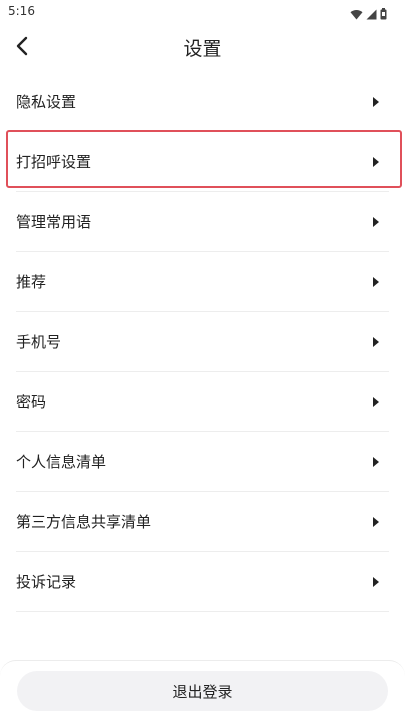  What do you see at coordinates (84, 522) in the screenshot?
I see `settings-item-label: 第三方信息共享清单` at bounding box center [84, 522].